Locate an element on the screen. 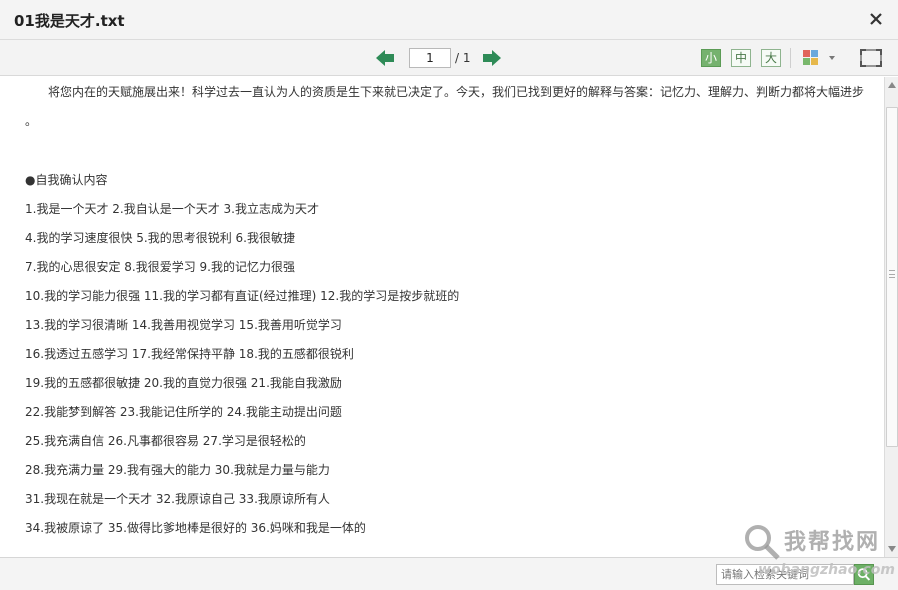 The width and height of the screenshot is (898, 590). toolbar: / 1 小 中 大 is located at coordinates (449, 58).